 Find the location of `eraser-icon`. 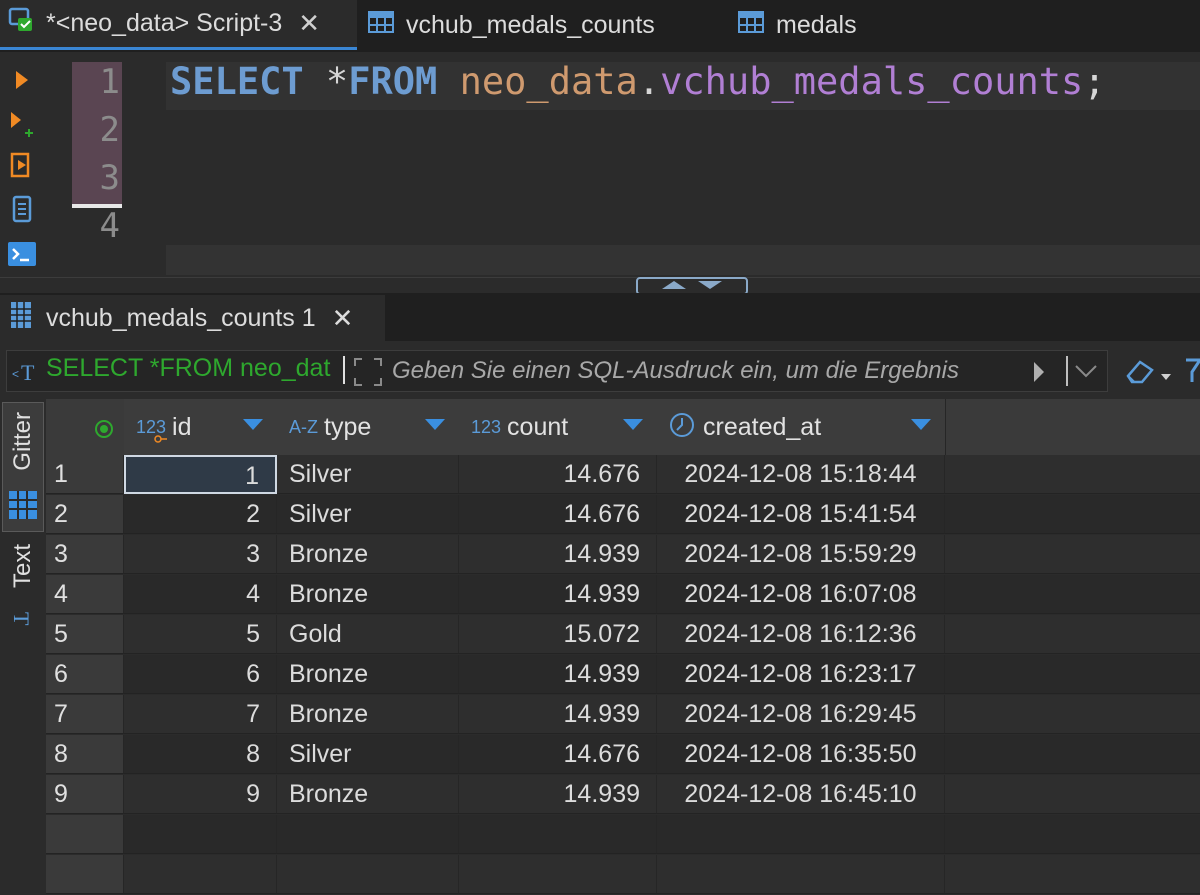

eraser-icon is located at coordinates (1141, 373).